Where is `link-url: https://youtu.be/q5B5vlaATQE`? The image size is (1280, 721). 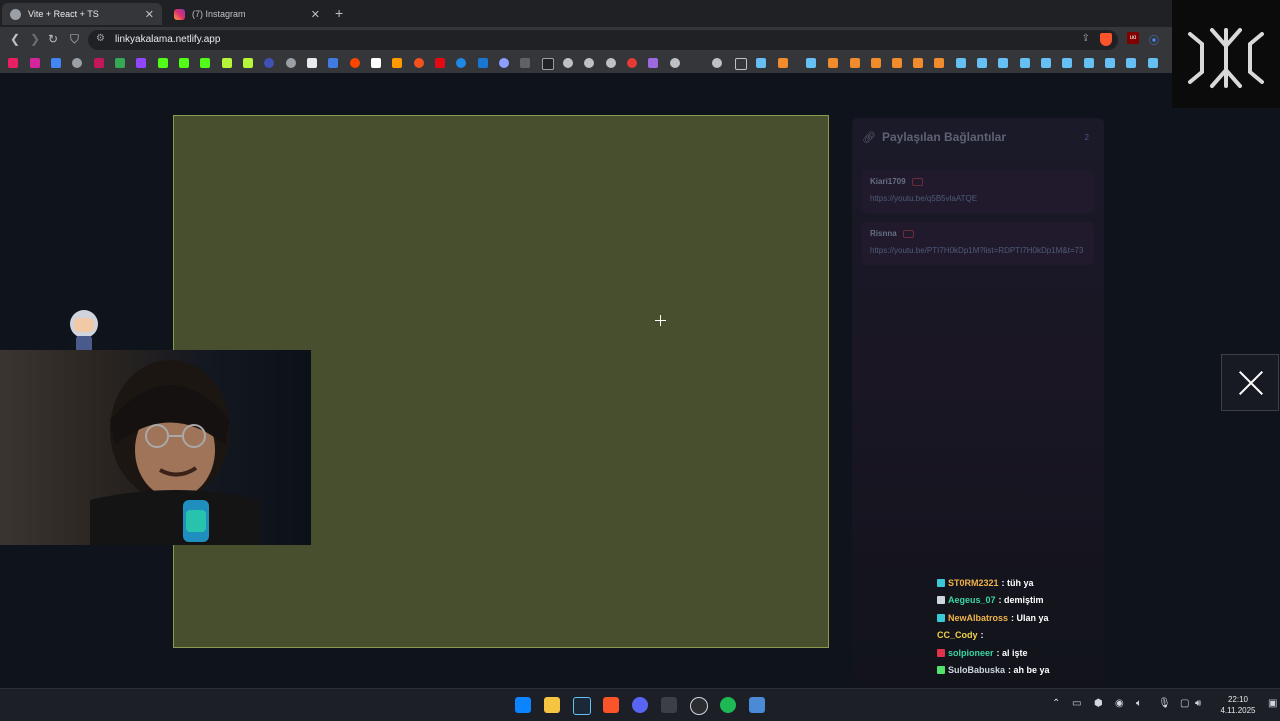
link-url: https://youtu.be/q5B5vlaATQE is located at coordinates (978, 199).